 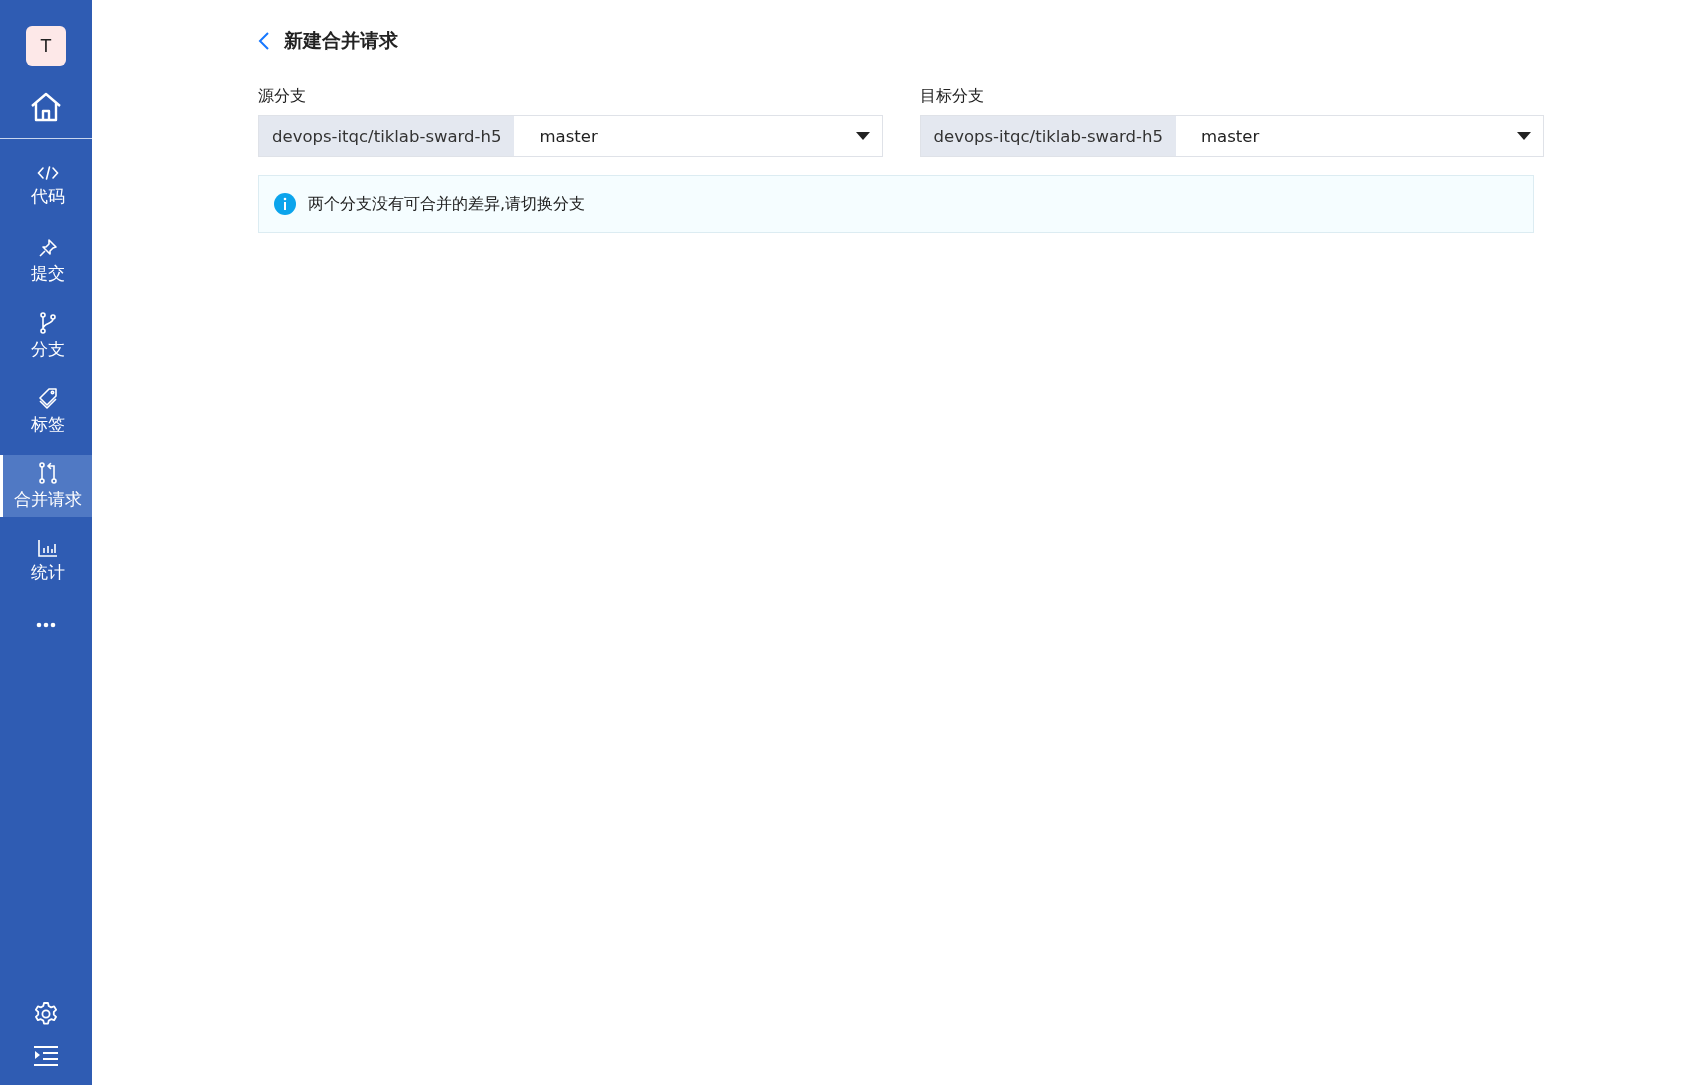 What do you see at coordinates (46, 336) in the screenshot?
I see `sidebar-item: 分支` at bounding box center [46, 336].